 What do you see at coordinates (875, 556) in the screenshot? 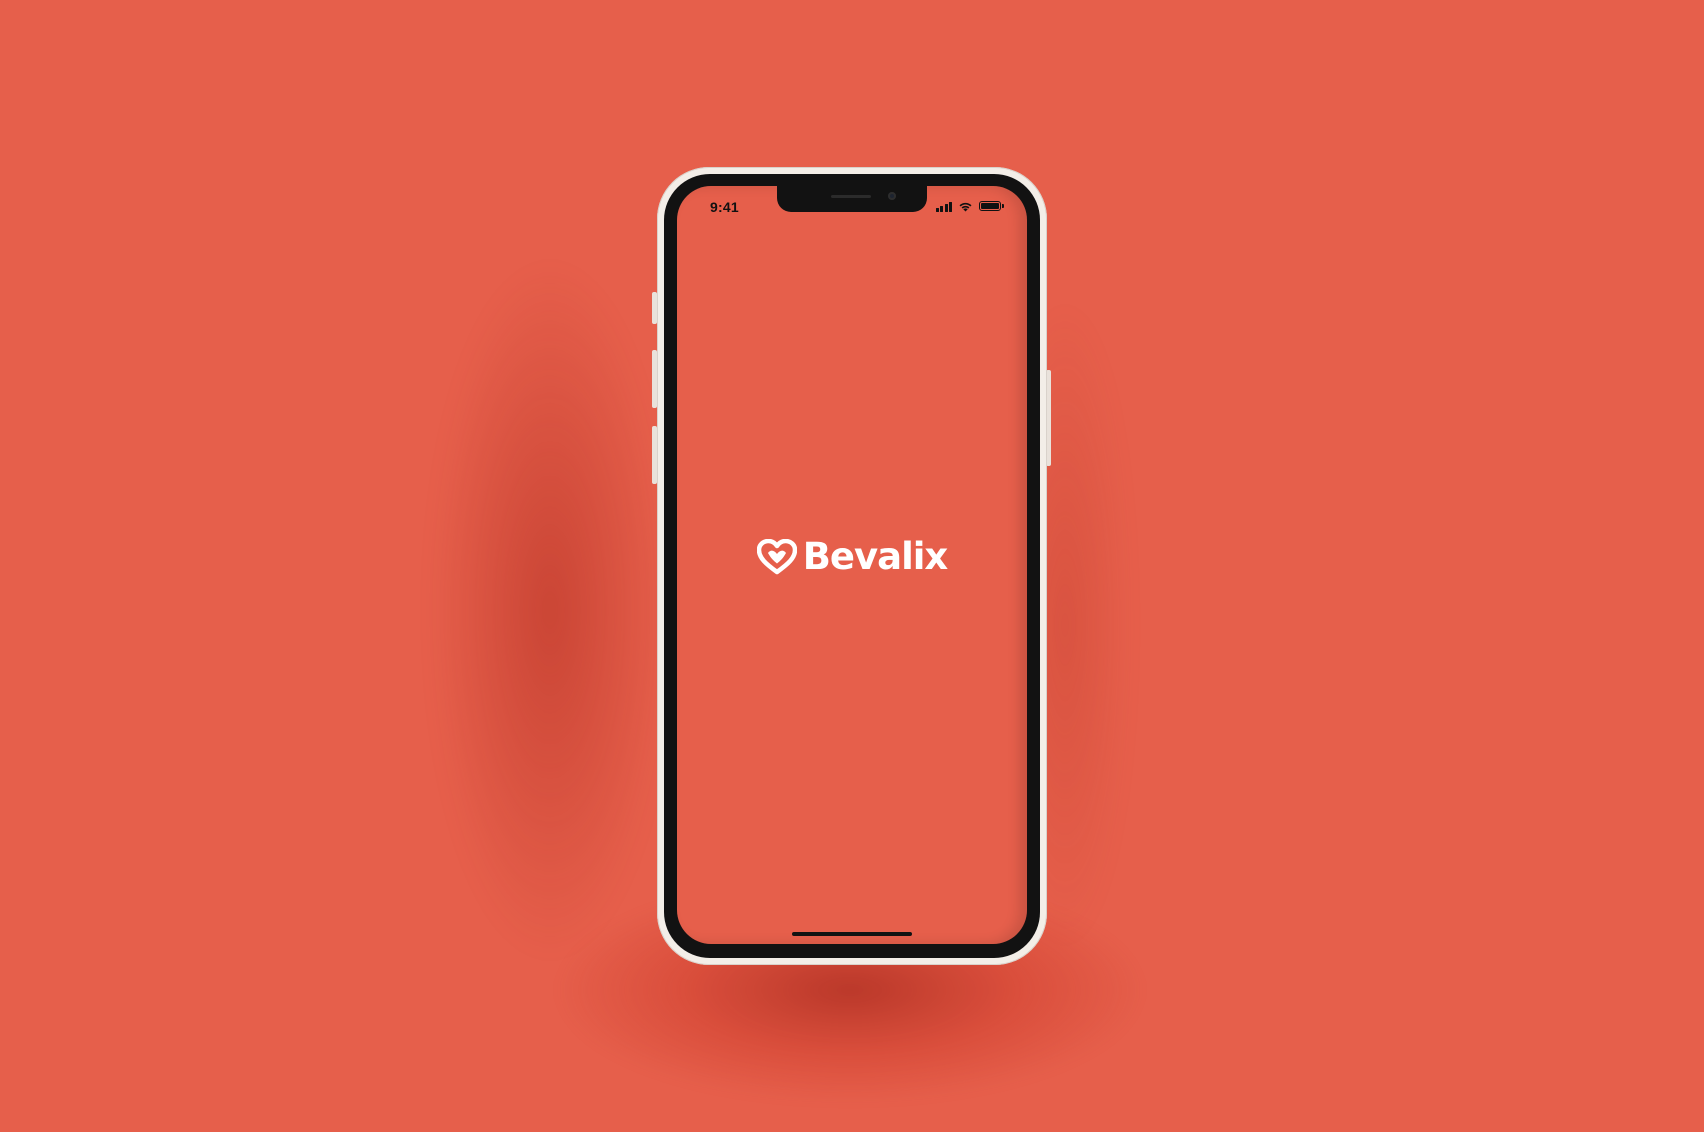
I see `brand-name: Bevalix` at bounding box center [875, 556].